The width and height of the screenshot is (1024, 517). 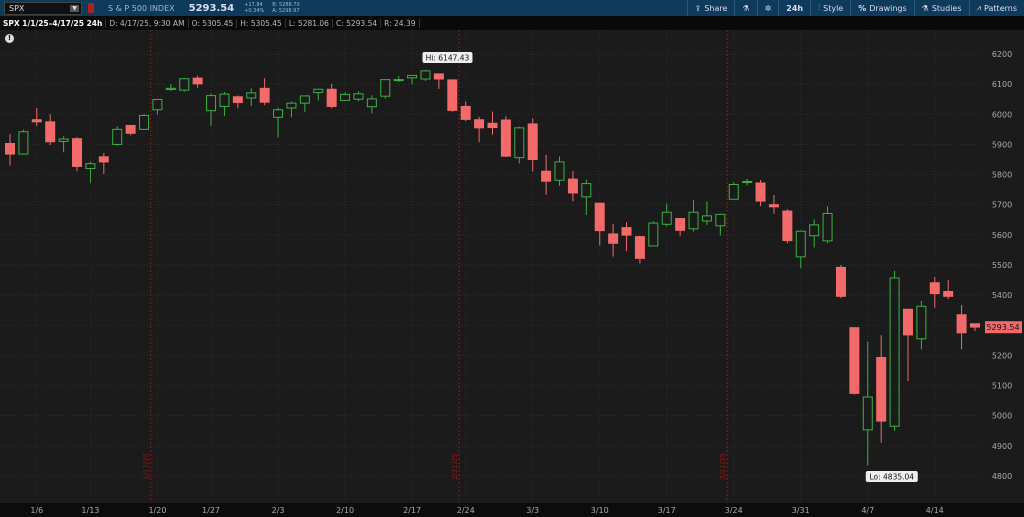 I want to click on info-range: R: 24.39, so click(x=400, y=23).